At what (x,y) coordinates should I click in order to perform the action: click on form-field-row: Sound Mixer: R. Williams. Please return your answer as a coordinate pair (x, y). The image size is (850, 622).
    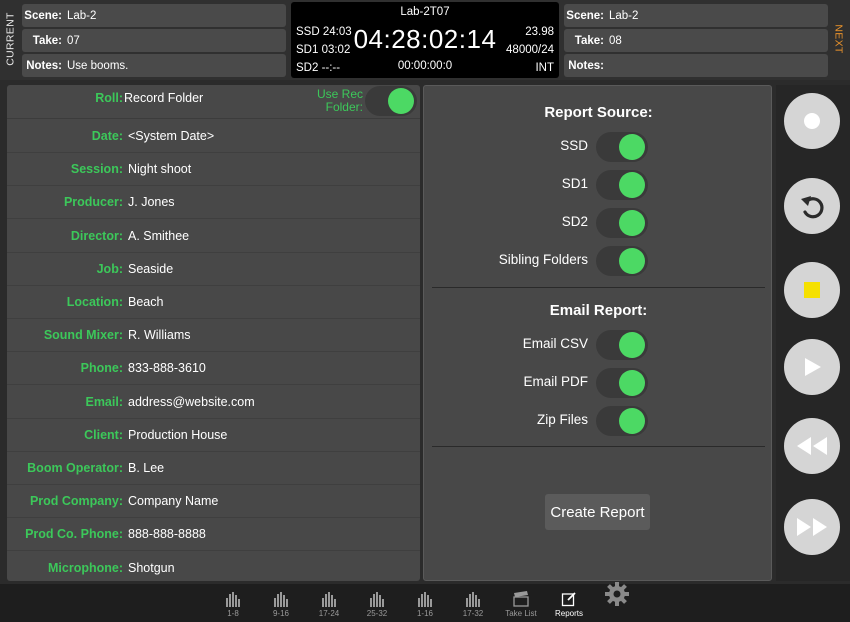
    Looking at the image, I should click on (213, 336).